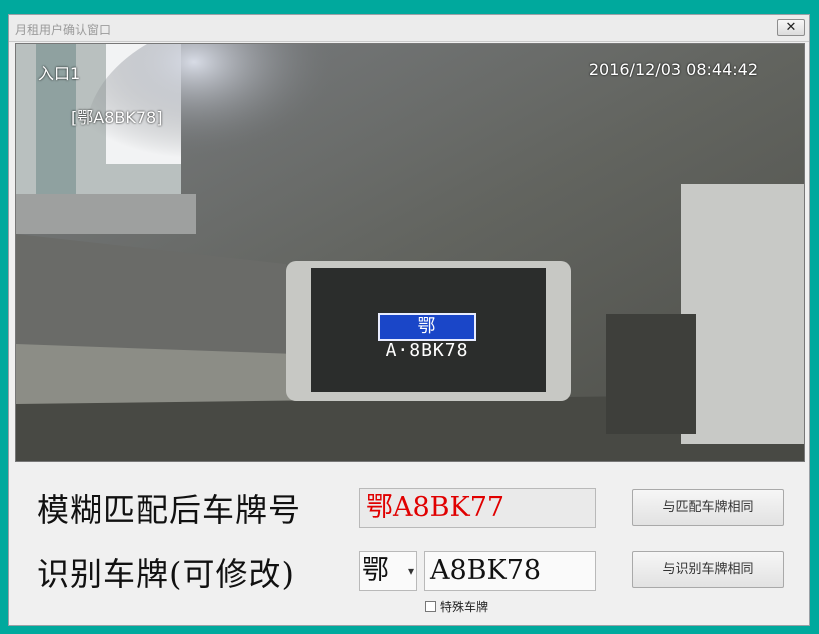  What do you see at coordinates (117, 117) in the screenshot?
I see `detected-plate-tag: [鄂A8BK78]` at bounding box center [117, 117].